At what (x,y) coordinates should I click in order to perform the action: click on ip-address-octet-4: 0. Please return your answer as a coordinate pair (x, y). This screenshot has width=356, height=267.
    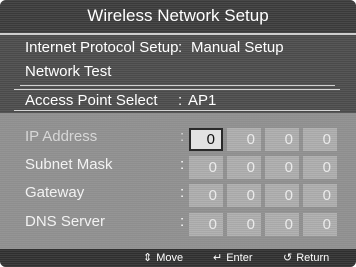
    Looking at the image, I should click on (320, 139).